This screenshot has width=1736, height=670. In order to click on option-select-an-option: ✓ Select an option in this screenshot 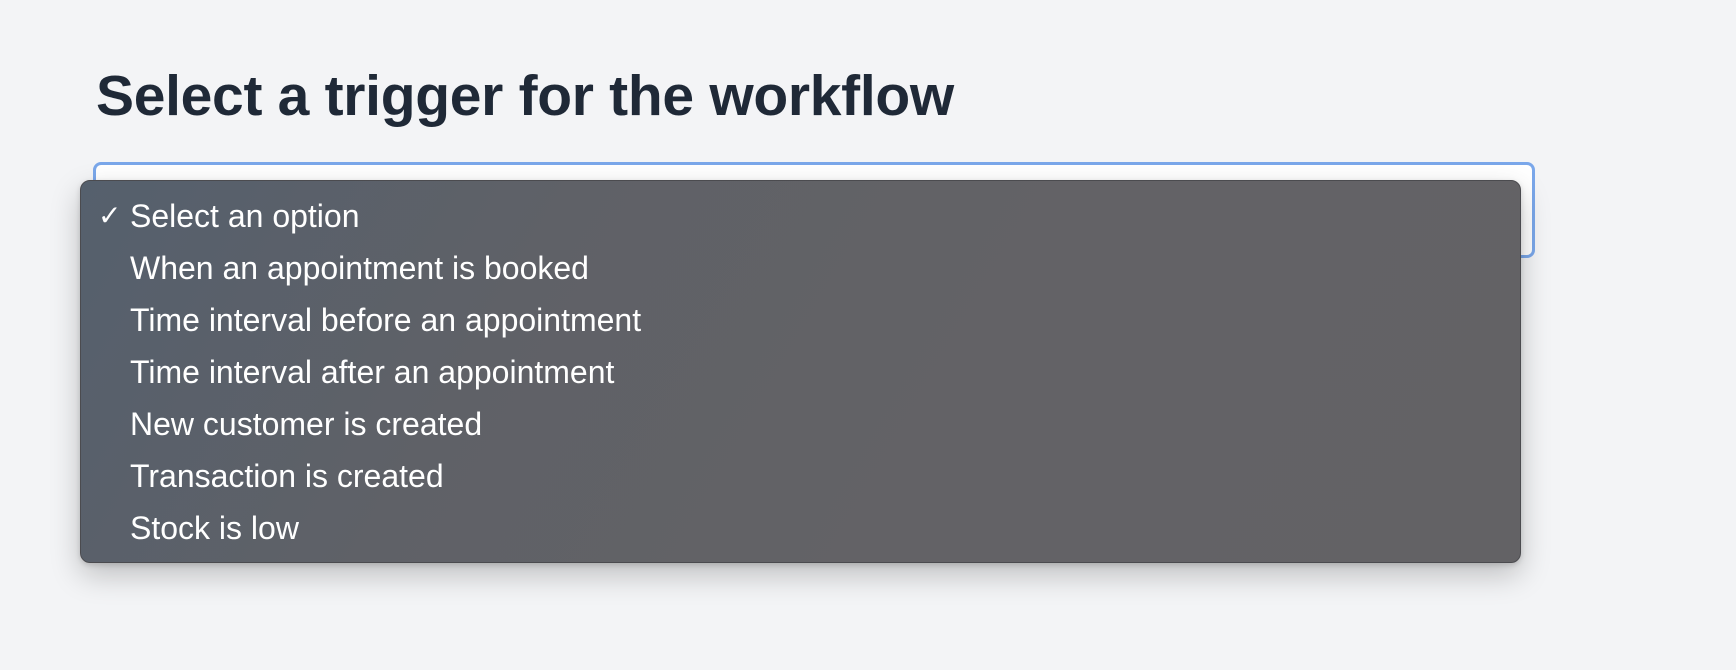, I will do `click(800, 216)`.